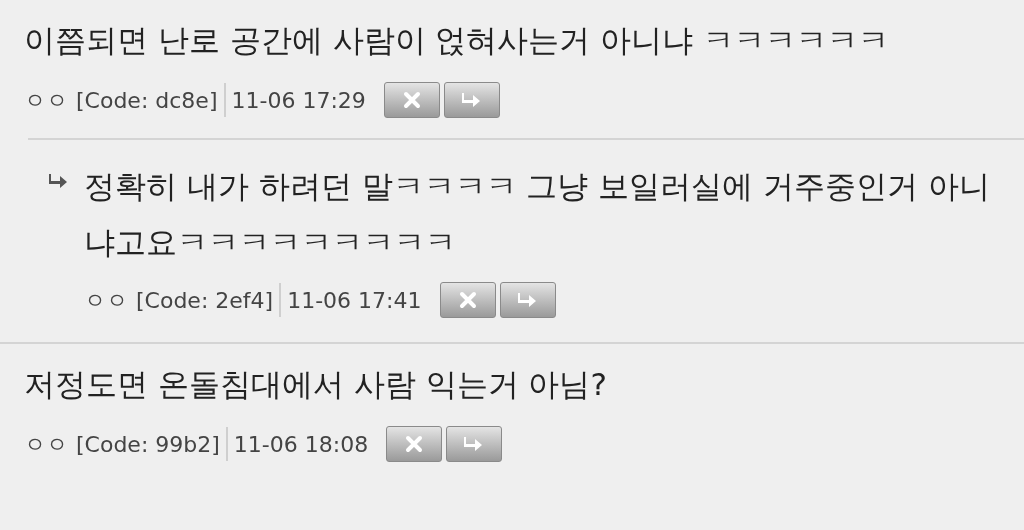  What do you see at coordinates (147, 100) in the screenshot?
I see `user-code: [Code: dc8e]` at bounding box center [147, 100].